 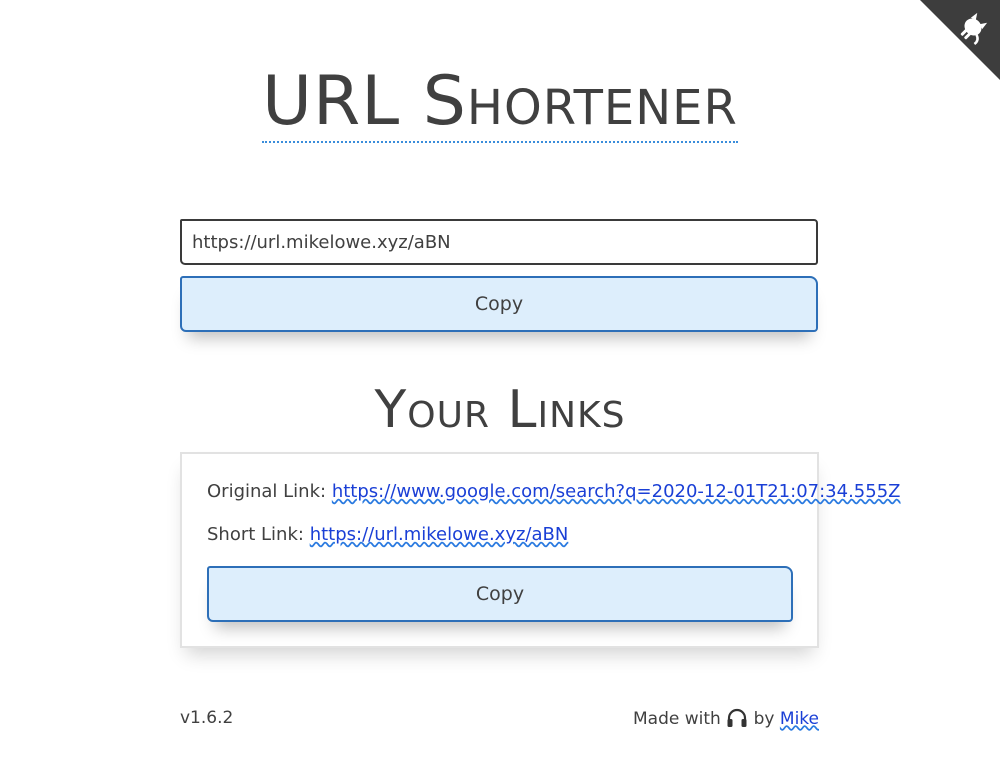 What do you see at coordinates (764, 719) in the screenshot?
I see `by-text: by` at bounding box center [764, 719].